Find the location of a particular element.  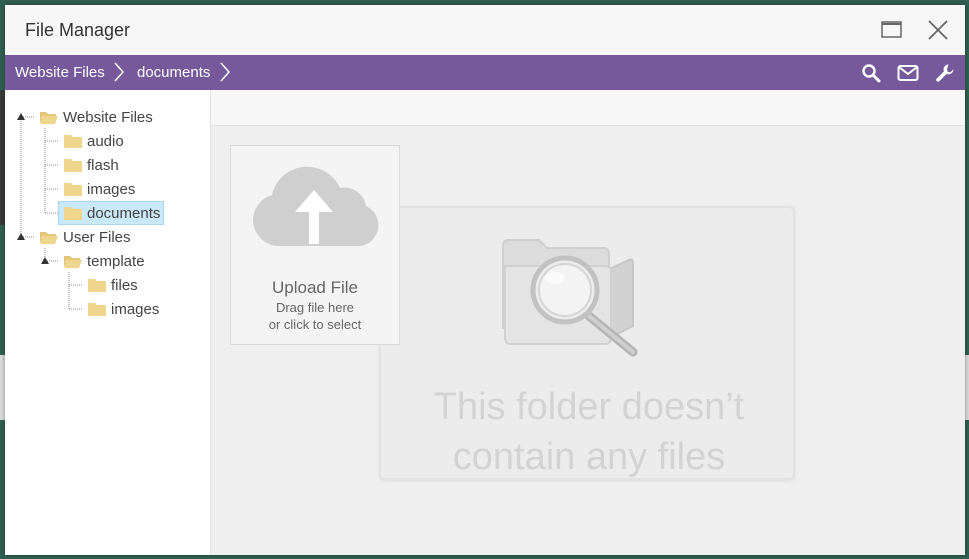

tree-item-website-files: Website Files is located at coordinates (97, 117).